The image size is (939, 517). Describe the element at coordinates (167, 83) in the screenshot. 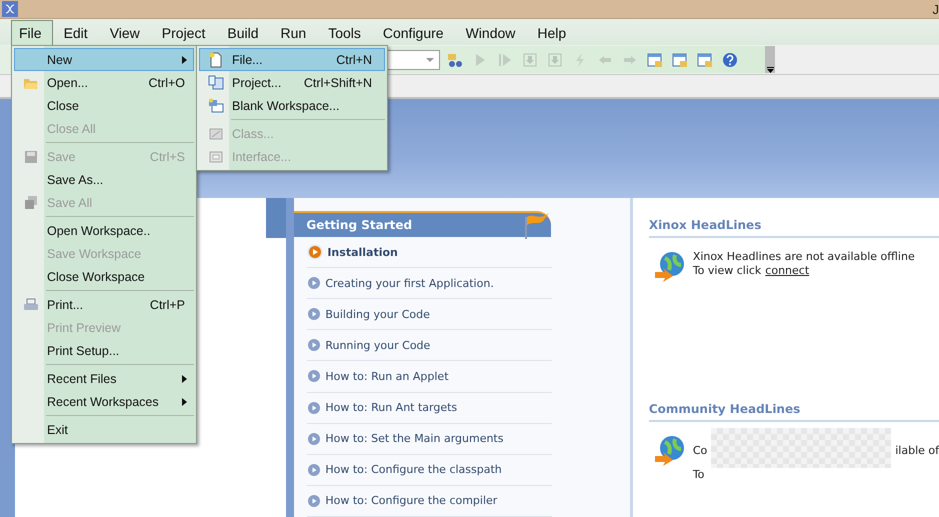

I see `shortcut-text: Ctrl+O` at that location.